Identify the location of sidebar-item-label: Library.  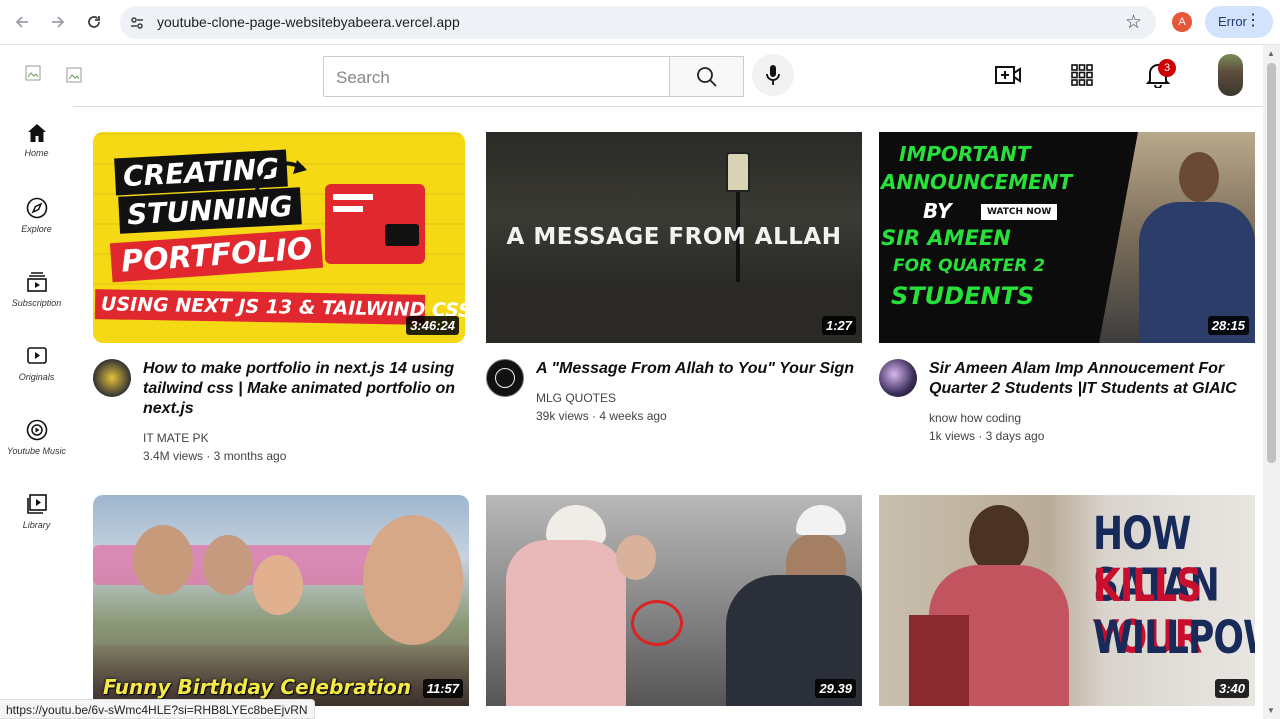
(36, 525).